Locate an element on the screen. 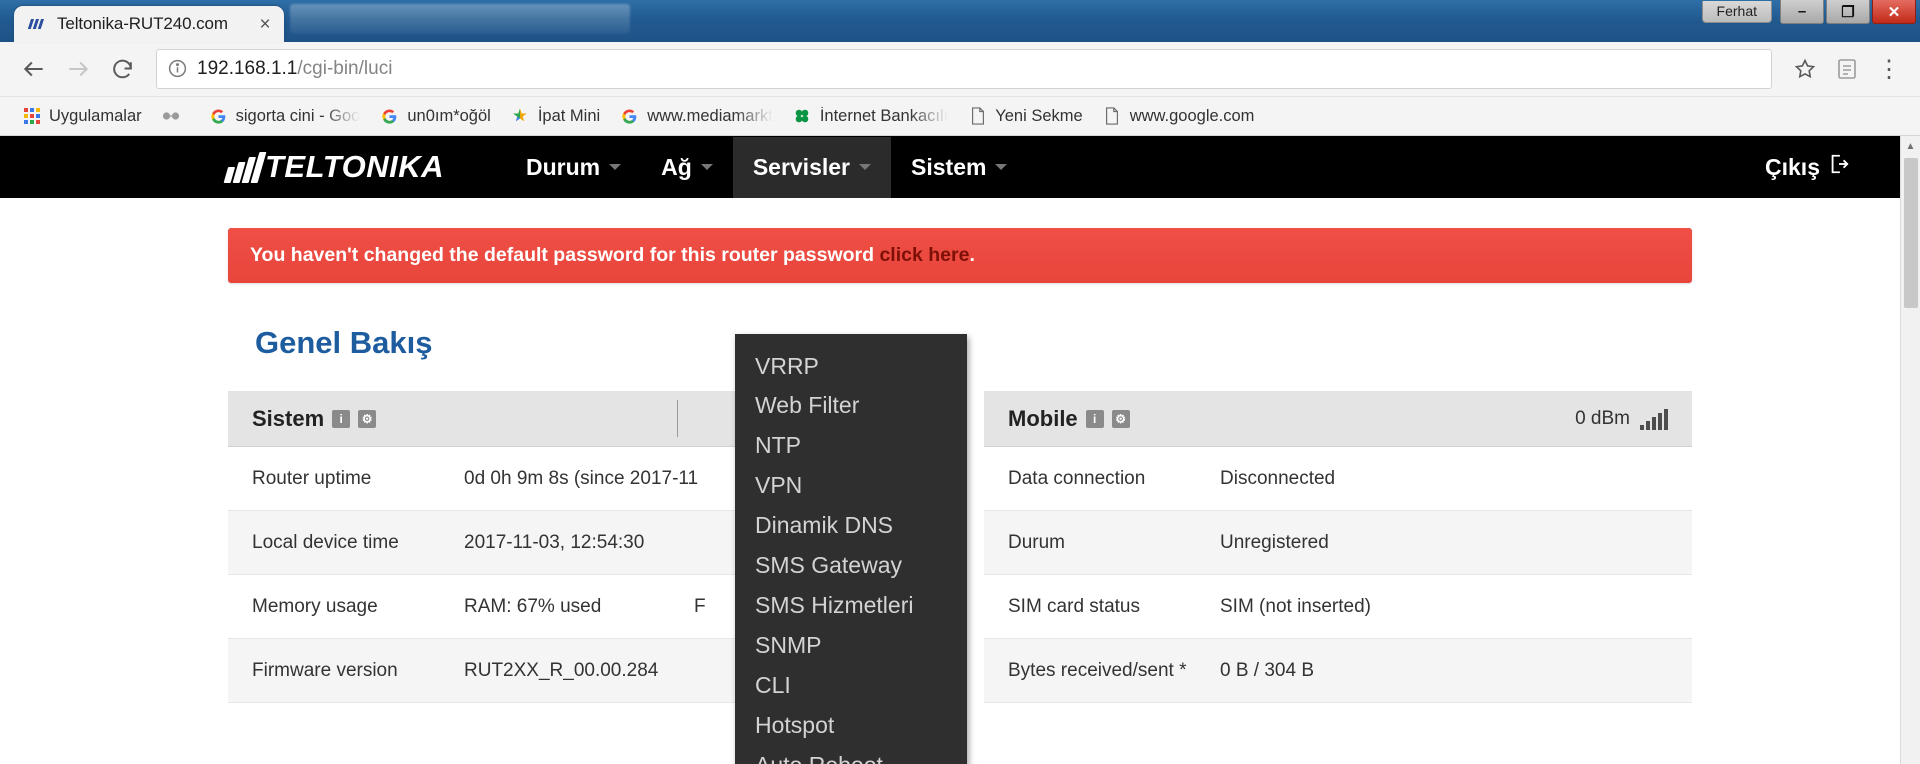 The width and height of the screenshot is (1920, 764). address-bar: 192.168.1.1/cgi-bin/luci is located at coordinates (964, 69).